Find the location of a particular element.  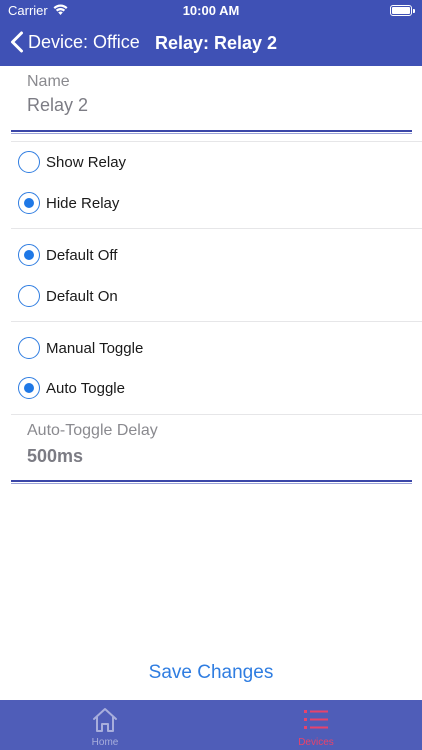

back-label: Device: Office is located at coordinates (84, 41).